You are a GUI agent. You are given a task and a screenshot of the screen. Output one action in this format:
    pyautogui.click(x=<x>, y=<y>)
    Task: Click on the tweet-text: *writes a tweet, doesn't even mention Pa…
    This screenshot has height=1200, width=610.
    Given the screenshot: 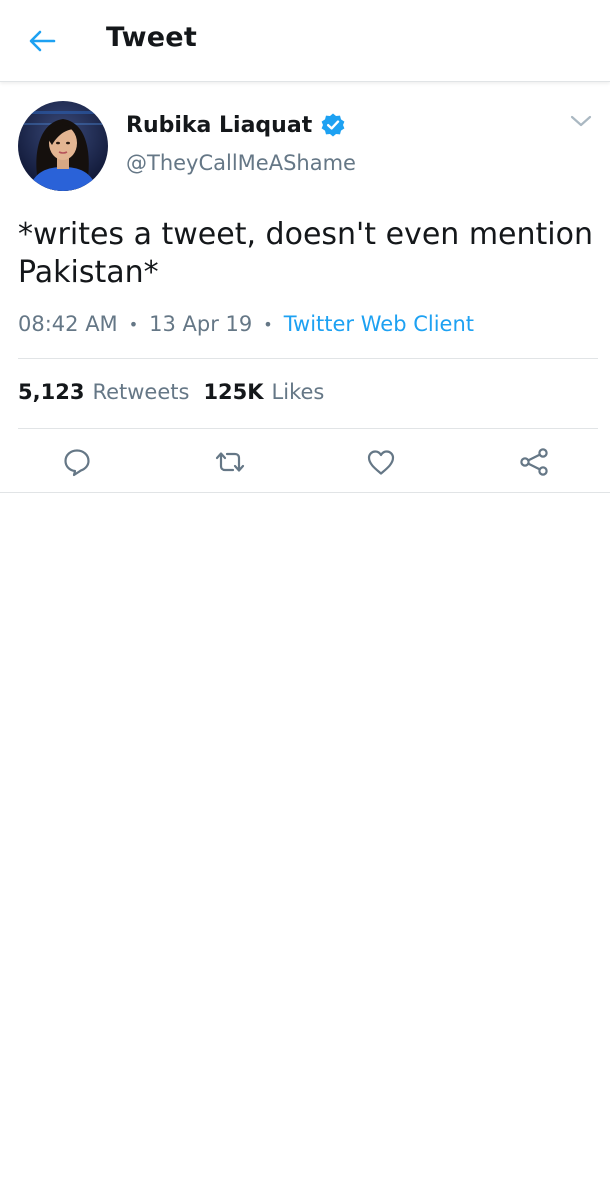 What is the action you would take?
    pyautogui.click(x=305, y=253)
    